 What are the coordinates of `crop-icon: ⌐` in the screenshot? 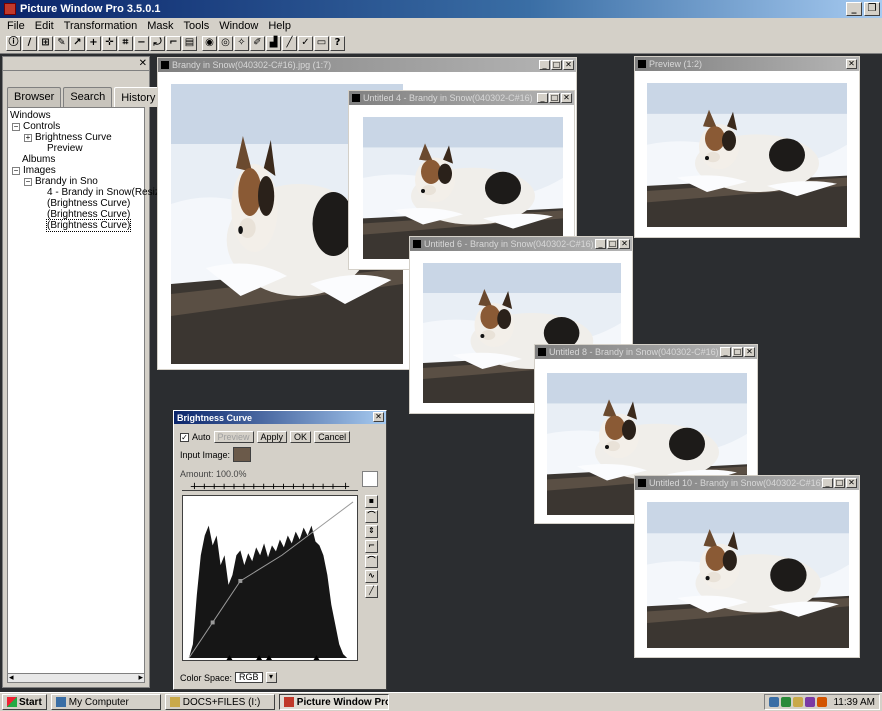 It's located at (173, 43).